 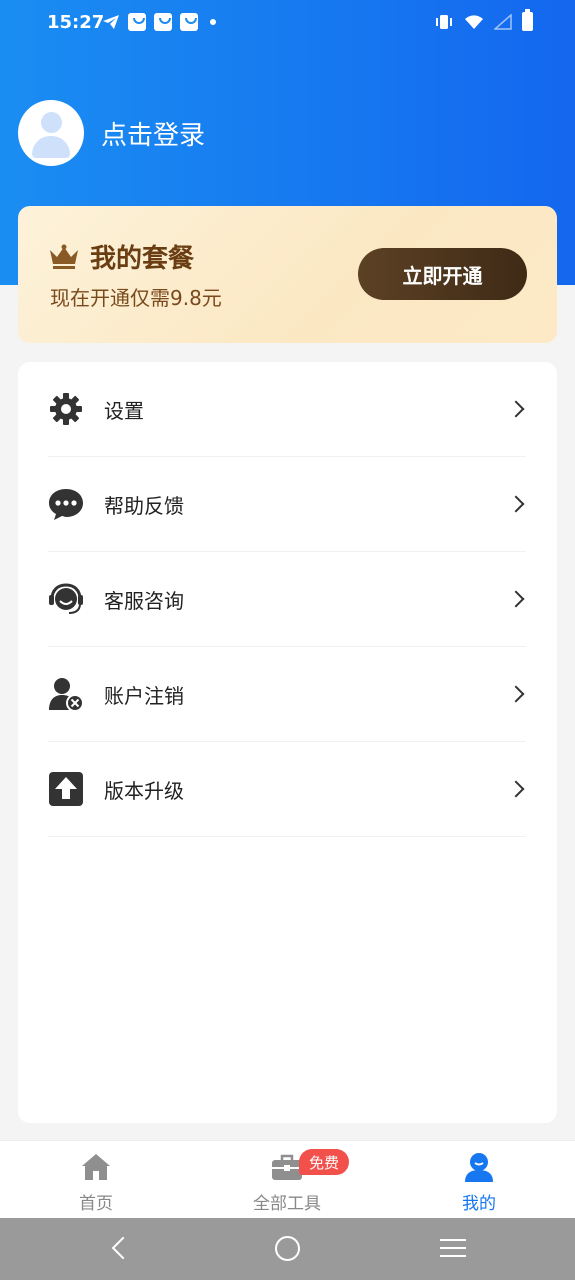 What do you see at coordinates (474, 21) in the screenshot?
I see `wifi-icon` at bounding box center [474, 21].